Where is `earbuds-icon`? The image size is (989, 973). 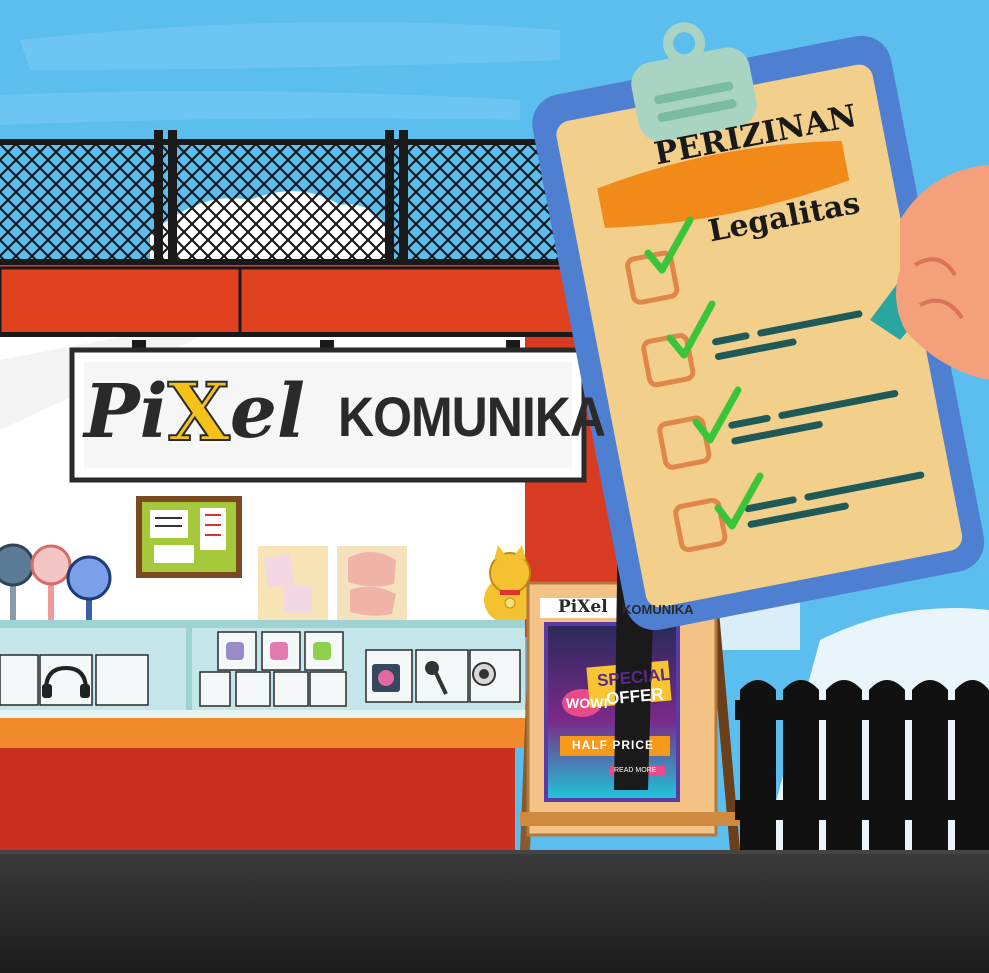 earbuds-icon is located at coordinates (278, 651).